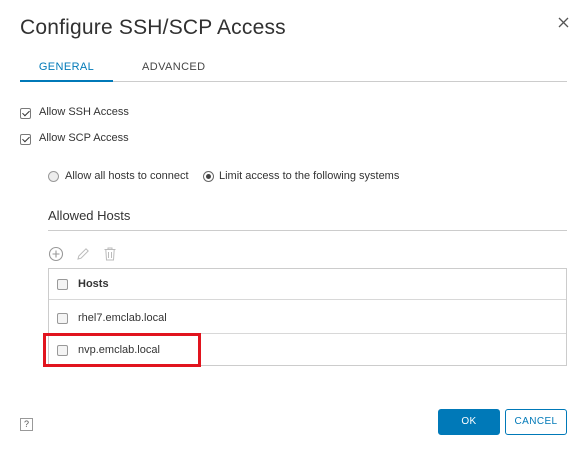 This screenshot has width=585, height=450. Describe the element at coordinates (293, 68) in the screenshot. I see `tab-bar: GENERAL ADVANCED` at that location.